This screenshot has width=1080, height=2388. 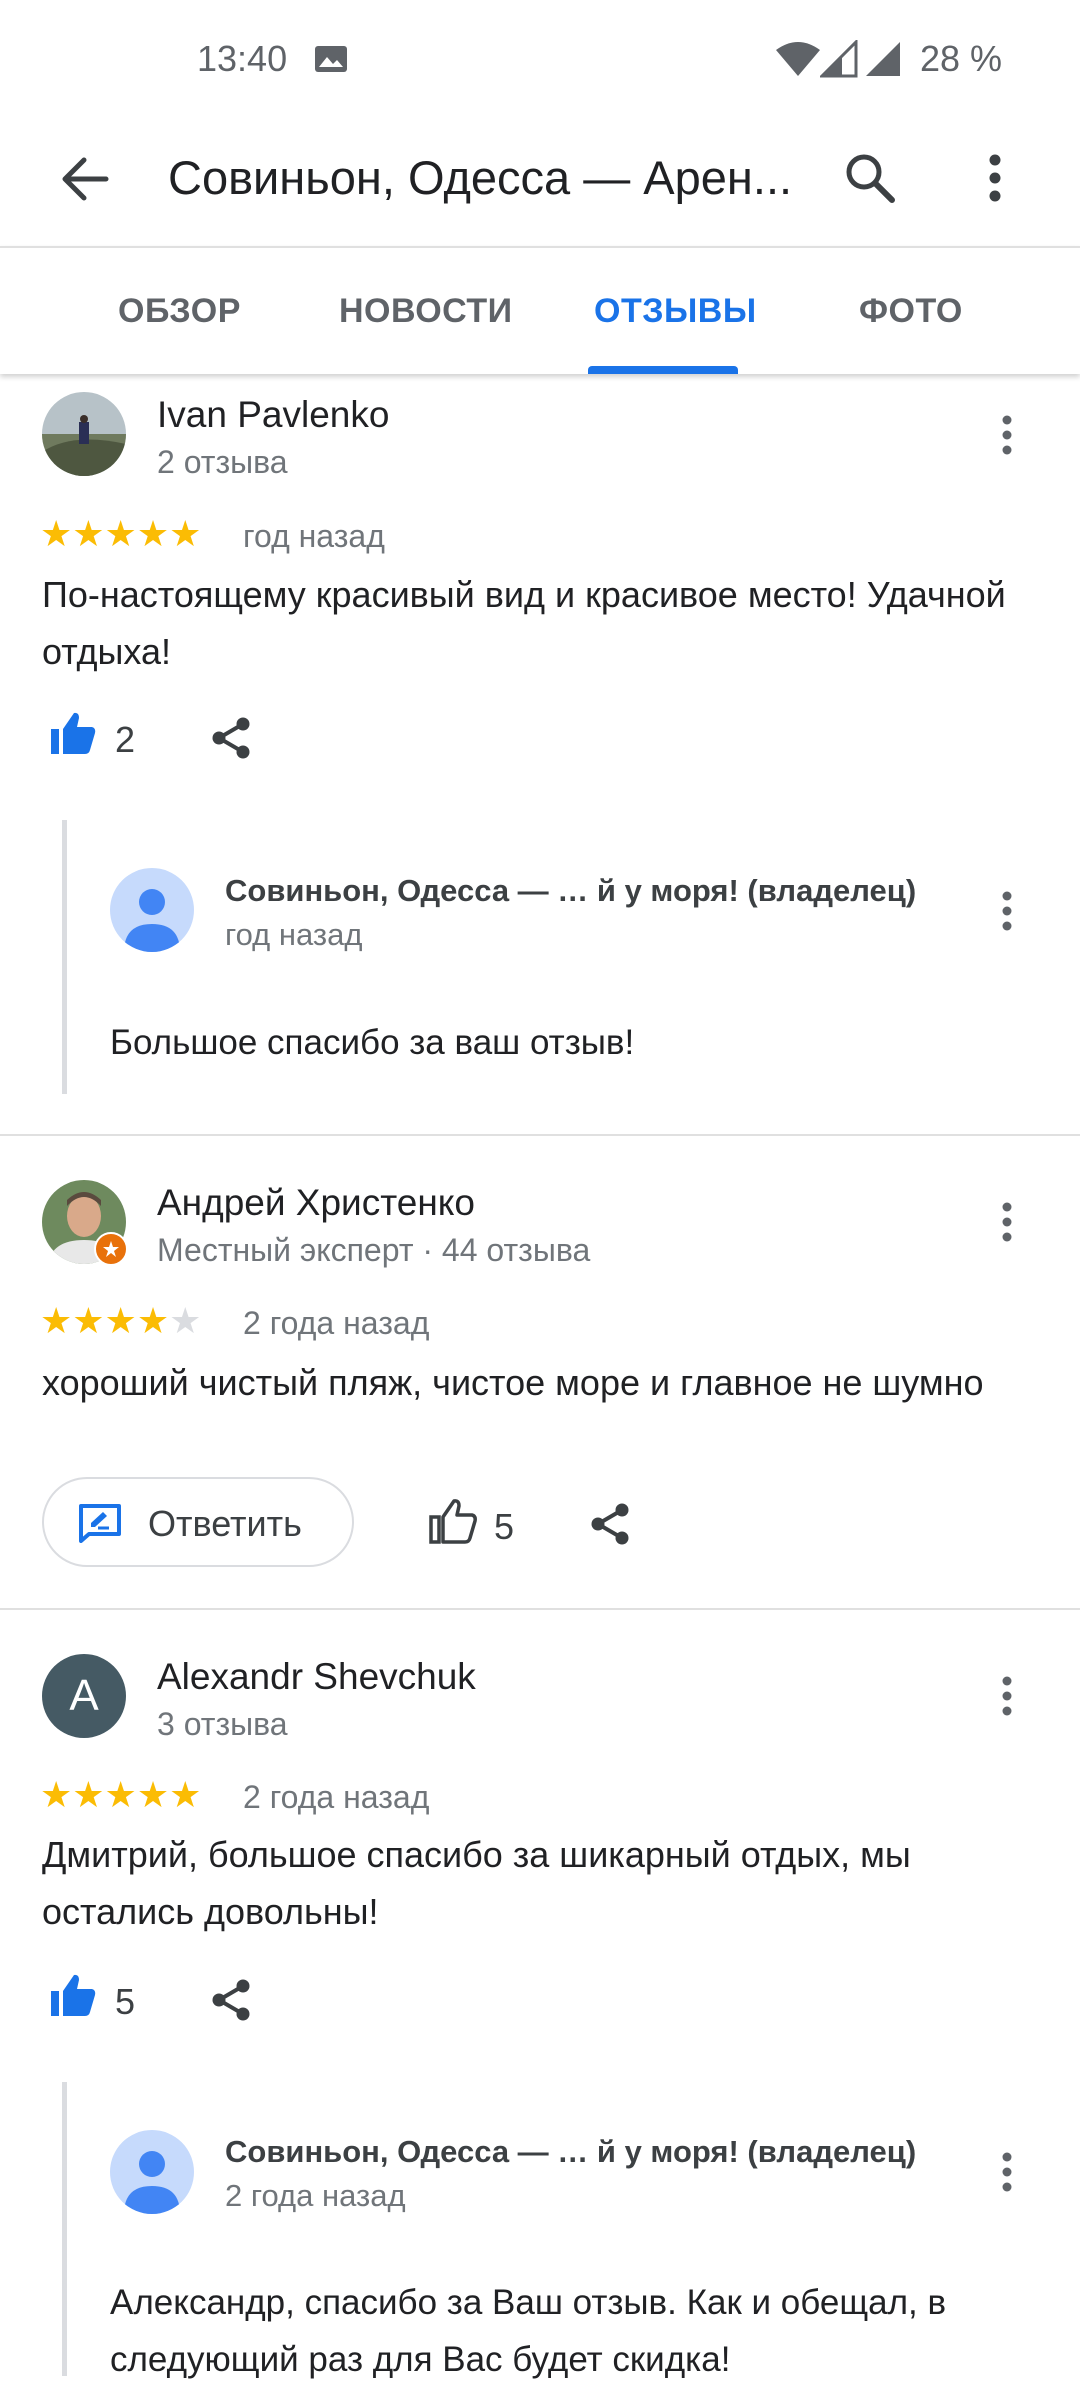 I want to click on reviewer-avatar: A, so click(x=84, y=1696).